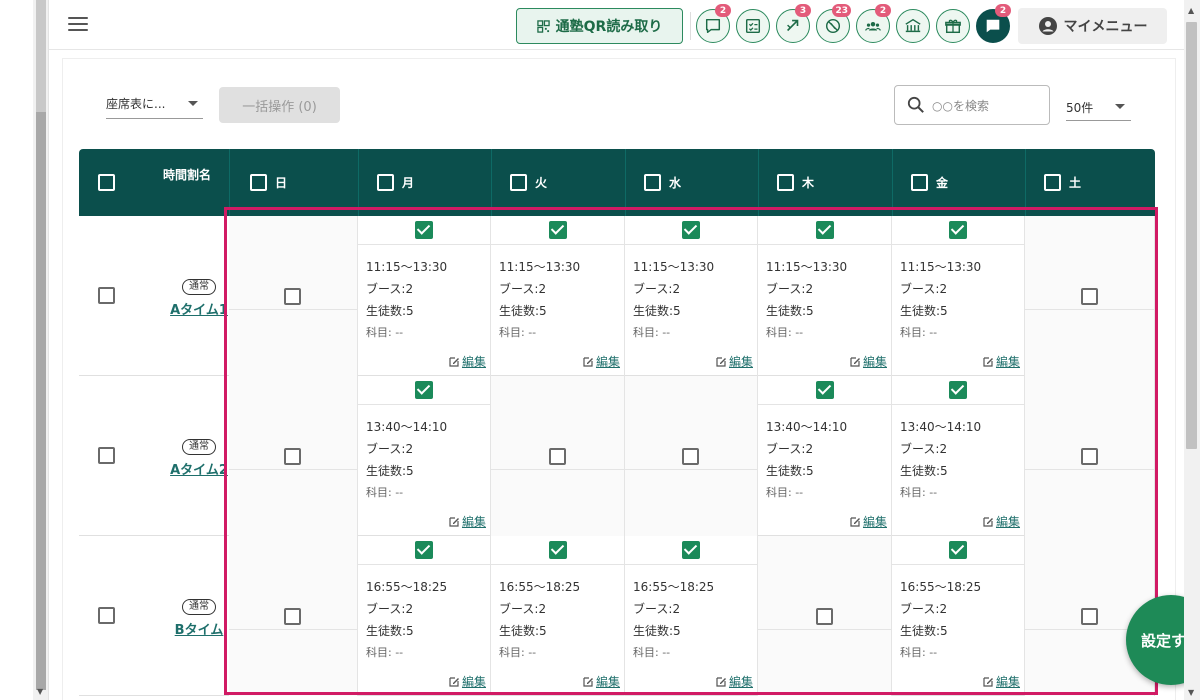 The image size is (1200, 700). Describe the element at coordinates (293, 629) in the screenshot. I see `cell-divider` at that location.